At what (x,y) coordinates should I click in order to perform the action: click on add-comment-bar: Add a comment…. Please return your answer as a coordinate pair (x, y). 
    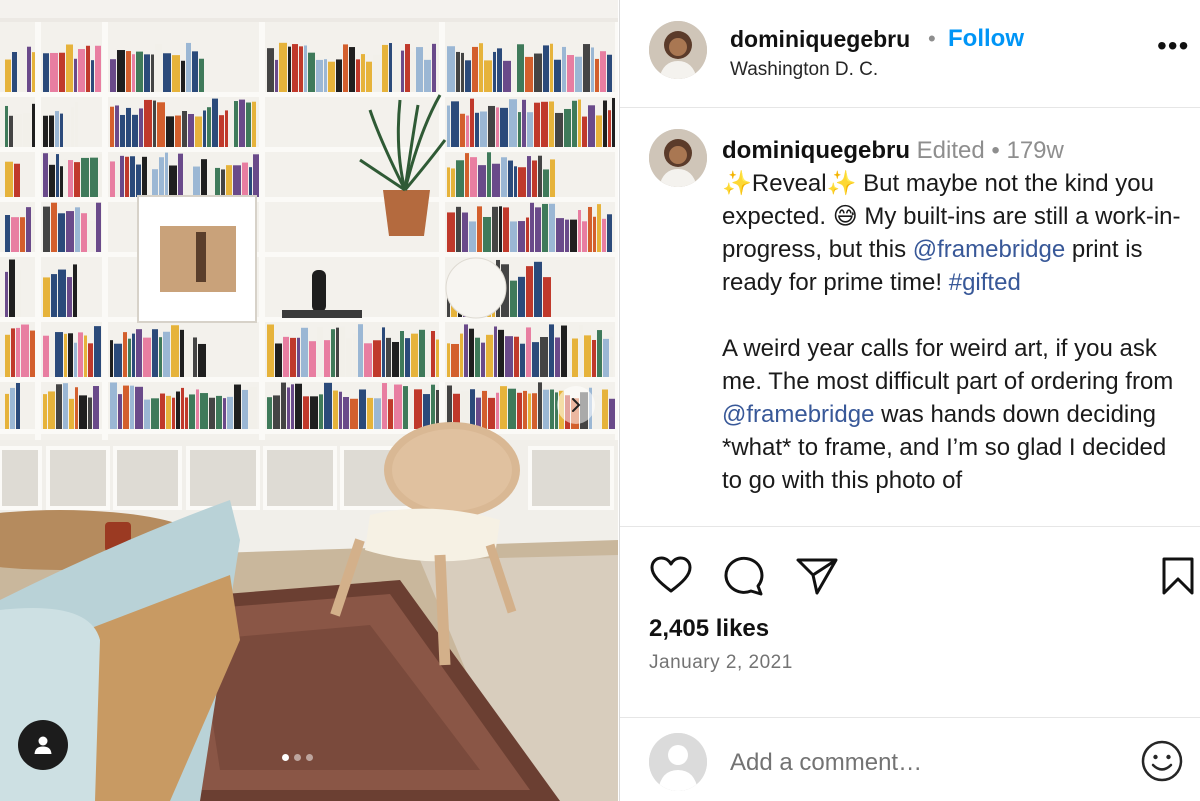
    Looking at the image, I should click on (910, 759).